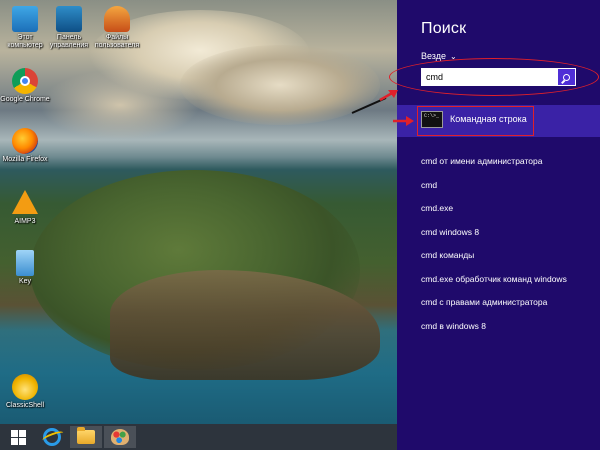  I want to click on file-explorer-icon, so click(86, 435).